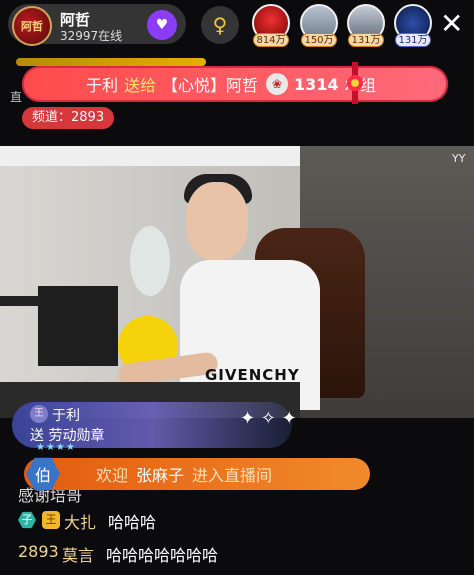  What do you see at coordinates (268, 418) in the screenshot?
I see `sparkle-icon: ✦ ✧ ✦` at bounding box center [268, 418].